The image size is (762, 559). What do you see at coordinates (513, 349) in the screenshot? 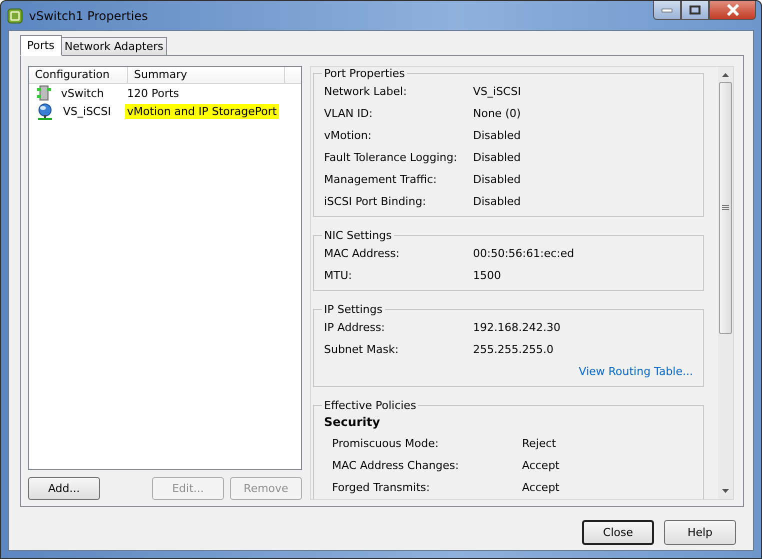
I see `property-value: 255.255.255.0` at bounding box center [513, 349].